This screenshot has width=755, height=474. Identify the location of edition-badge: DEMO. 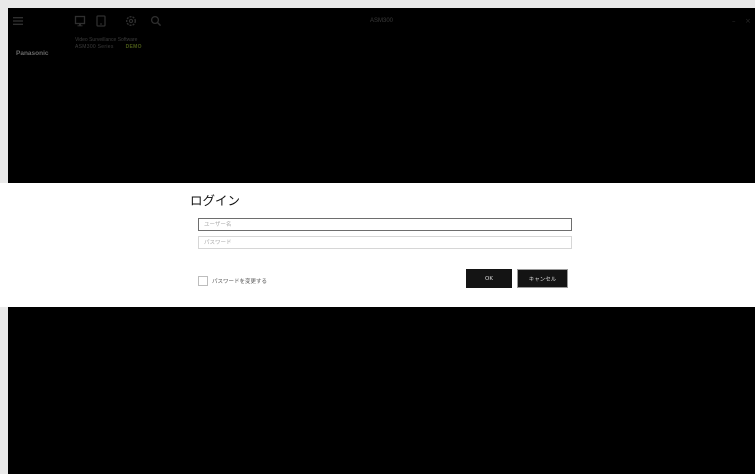
(133, 47).